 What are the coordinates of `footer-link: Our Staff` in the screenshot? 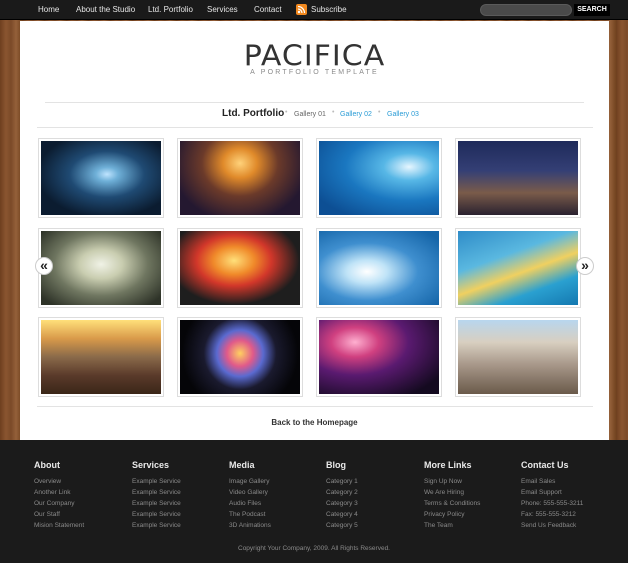 It's located at (59, 514).